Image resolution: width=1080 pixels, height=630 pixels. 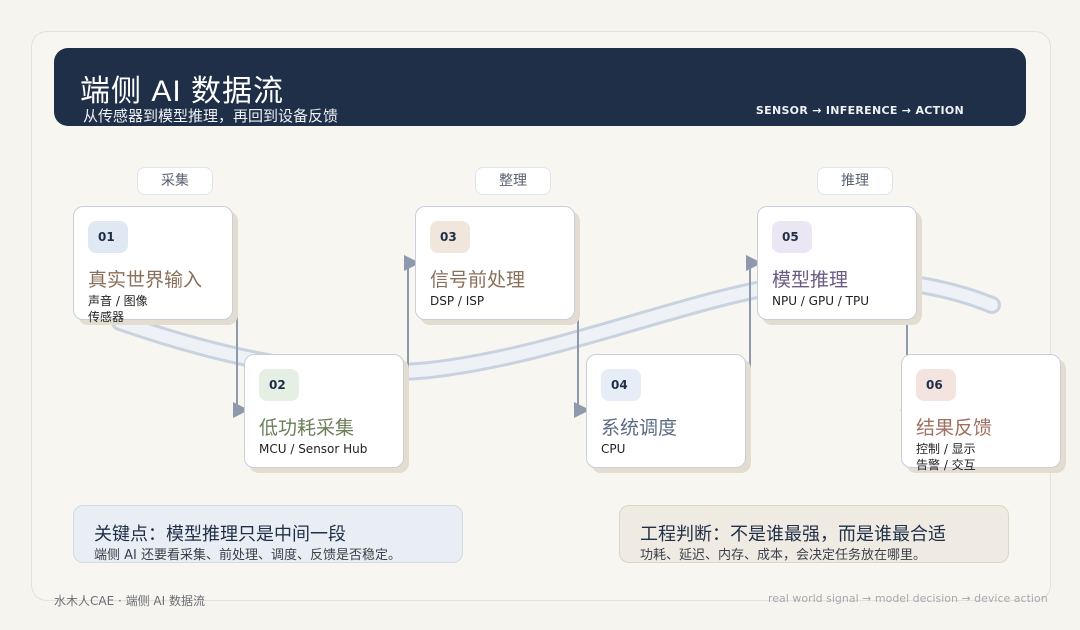 I want to click on step-card-01: 01 真实世界输入 声音 / 图像 传感器, so click(x=153, y=265).